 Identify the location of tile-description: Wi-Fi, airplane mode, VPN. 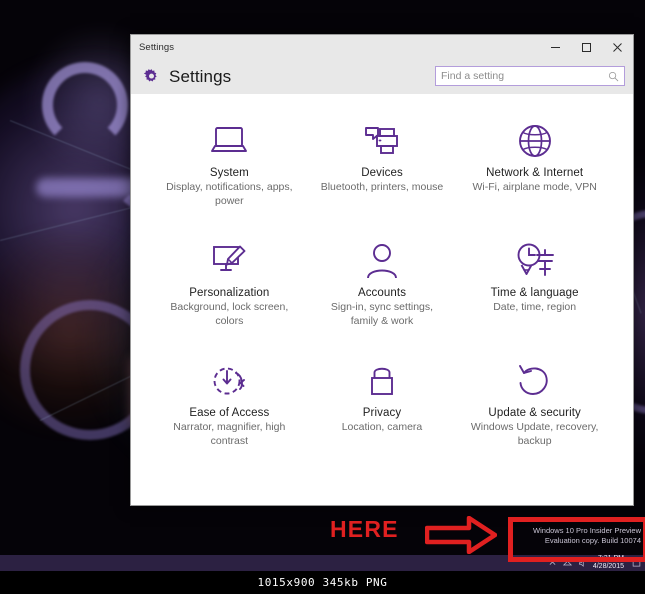
(534, 187).